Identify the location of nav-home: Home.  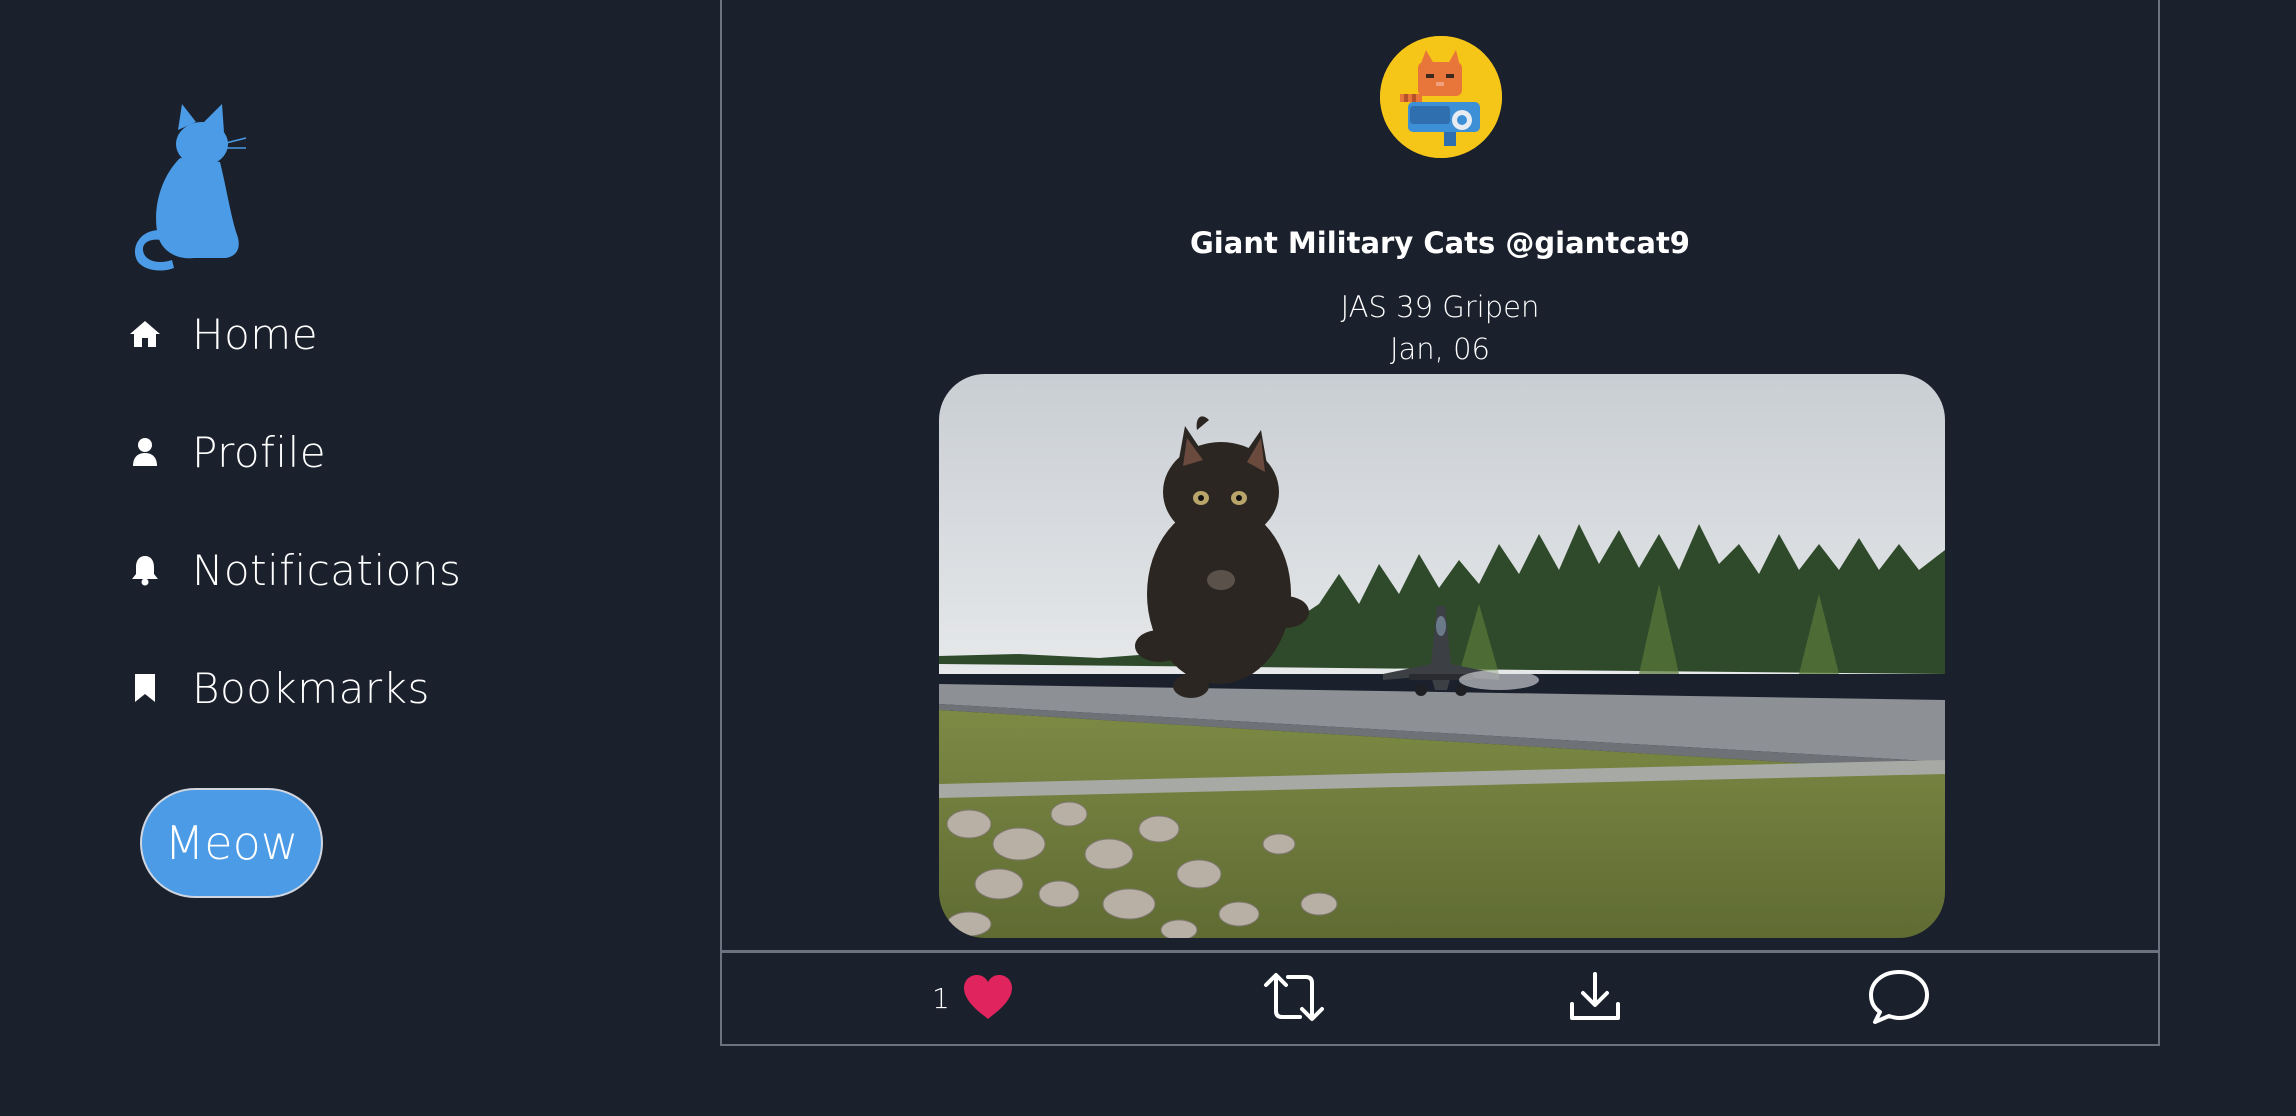
(222, 334).